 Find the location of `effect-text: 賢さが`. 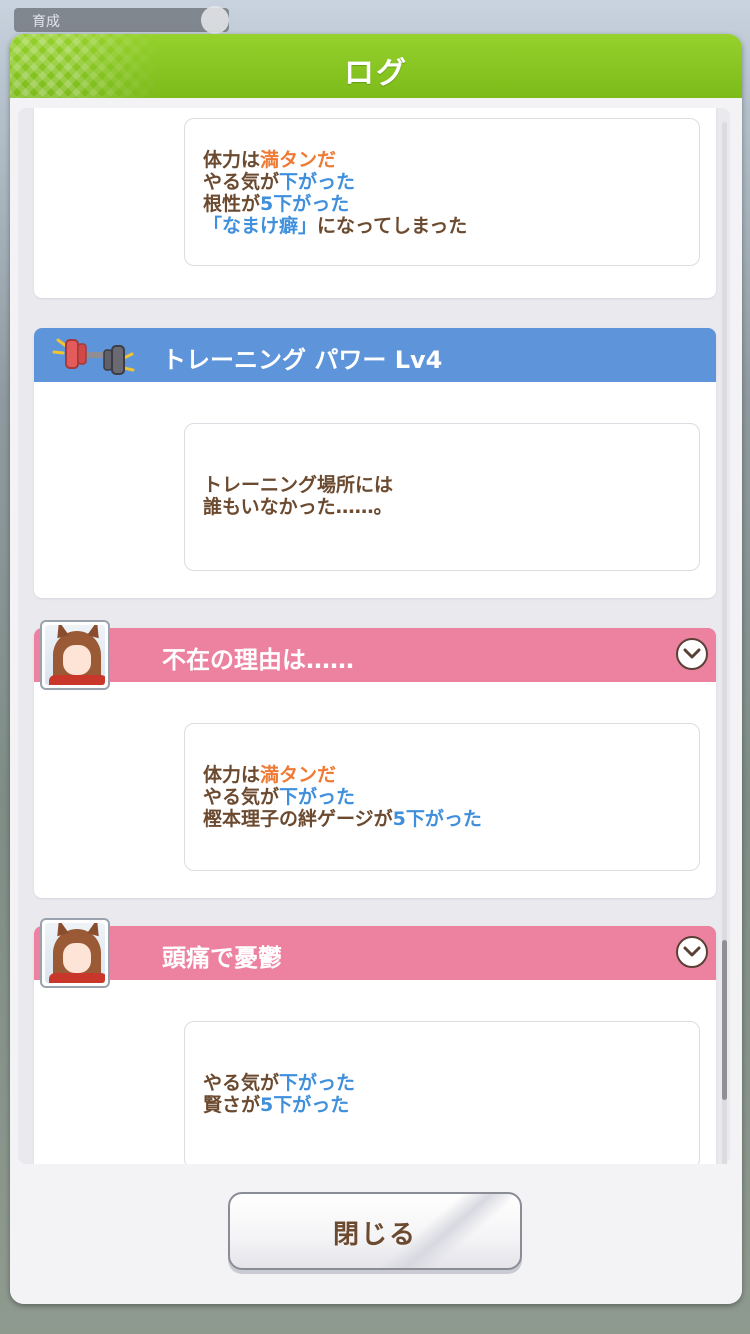

effect-text: 賢さが is located at coordinates (232, 1105).